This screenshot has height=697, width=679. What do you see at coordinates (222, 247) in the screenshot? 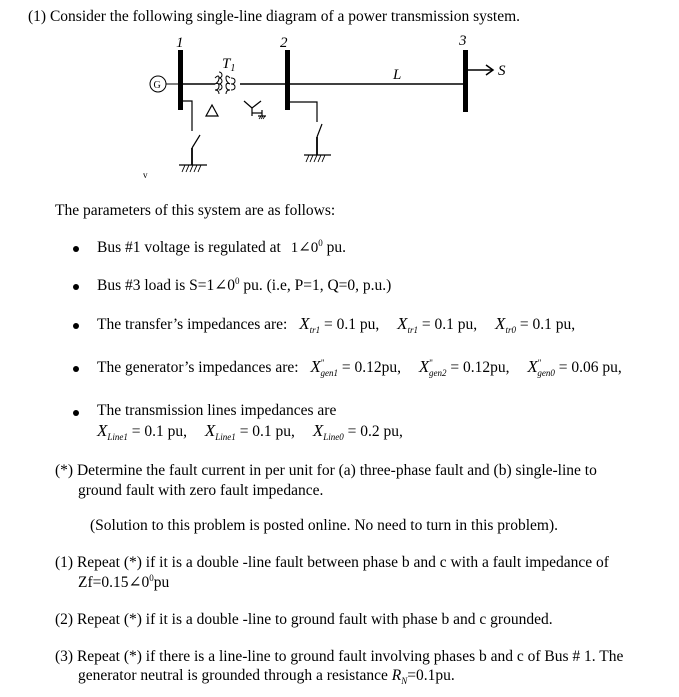
I see `bullet-bus1-voltage: Bus #1 voltage is regulated at 1∠00 pu.` at bounding box center [222, 247].